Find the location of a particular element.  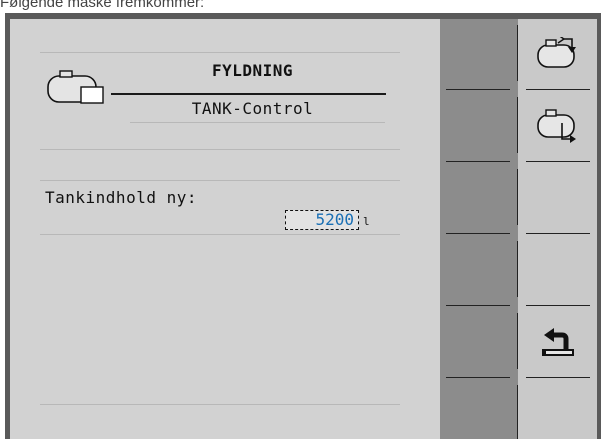

title-underline is located at coordinates (248, 94).